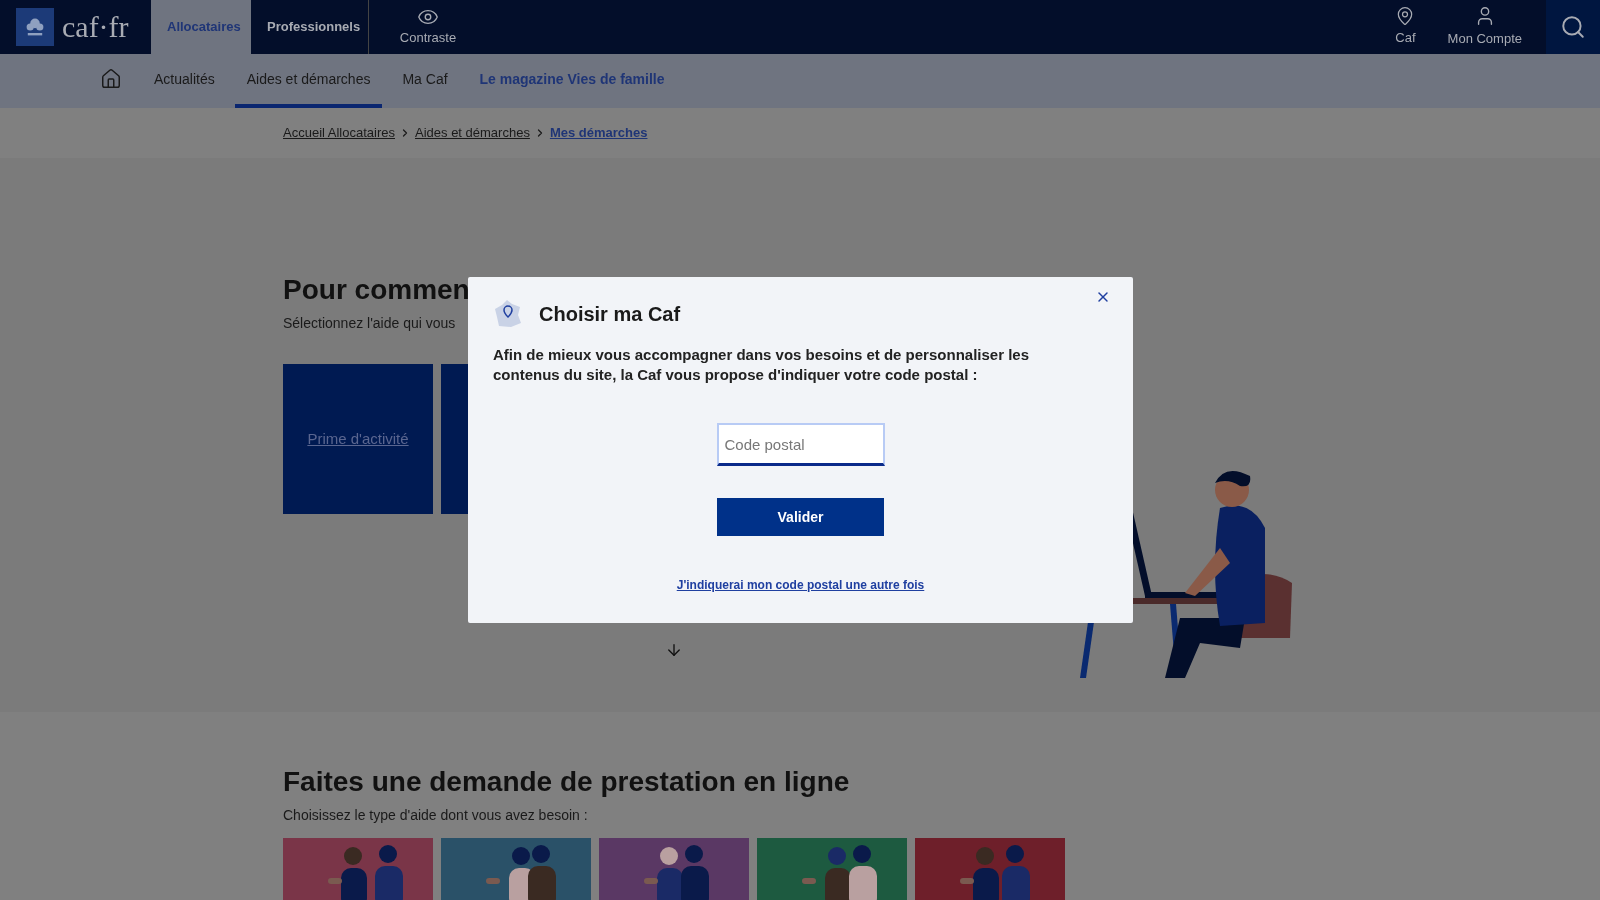 The width and height of the screenshot is (1600, 900). Describe the element at coordinates (567, 782) in the screenshot. I see `section-title: Faites une demande de prestation en ligne` at that location.